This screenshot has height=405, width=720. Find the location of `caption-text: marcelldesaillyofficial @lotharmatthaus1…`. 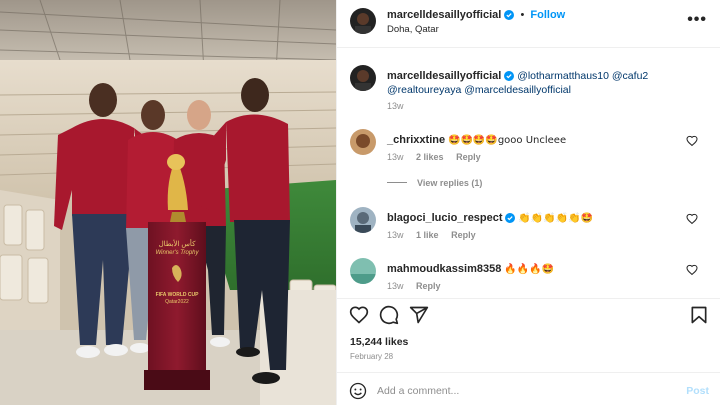

caption-text: marcelldesaillyofficial @lotharmatthaus1… is located at coordinates (537, 83).